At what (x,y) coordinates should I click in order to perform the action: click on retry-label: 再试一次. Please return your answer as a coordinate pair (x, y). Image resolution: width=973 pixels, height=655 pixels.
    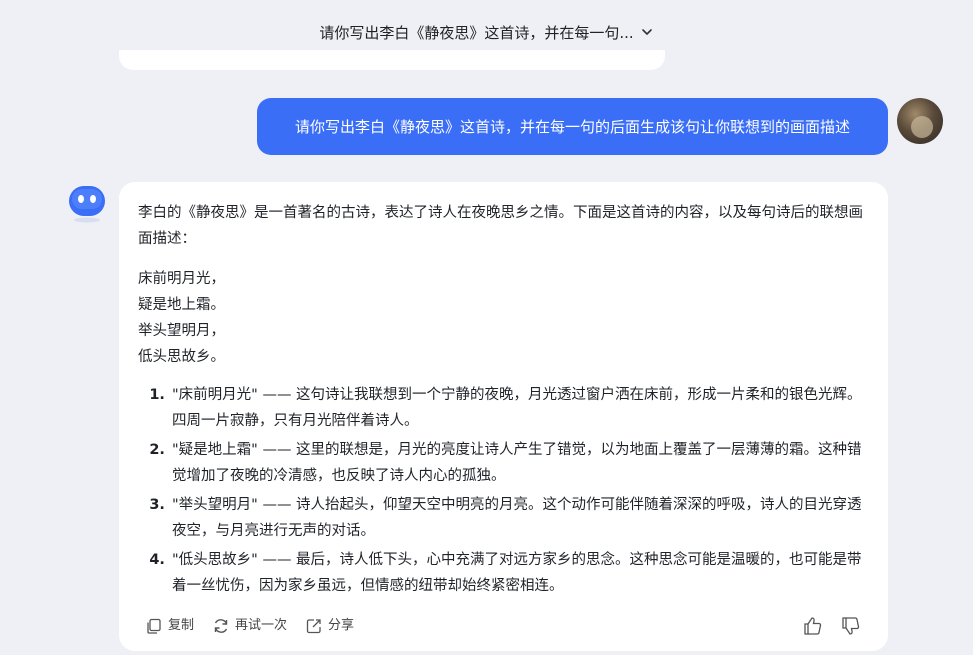
    Looking at the image, I should click on (261, 625).